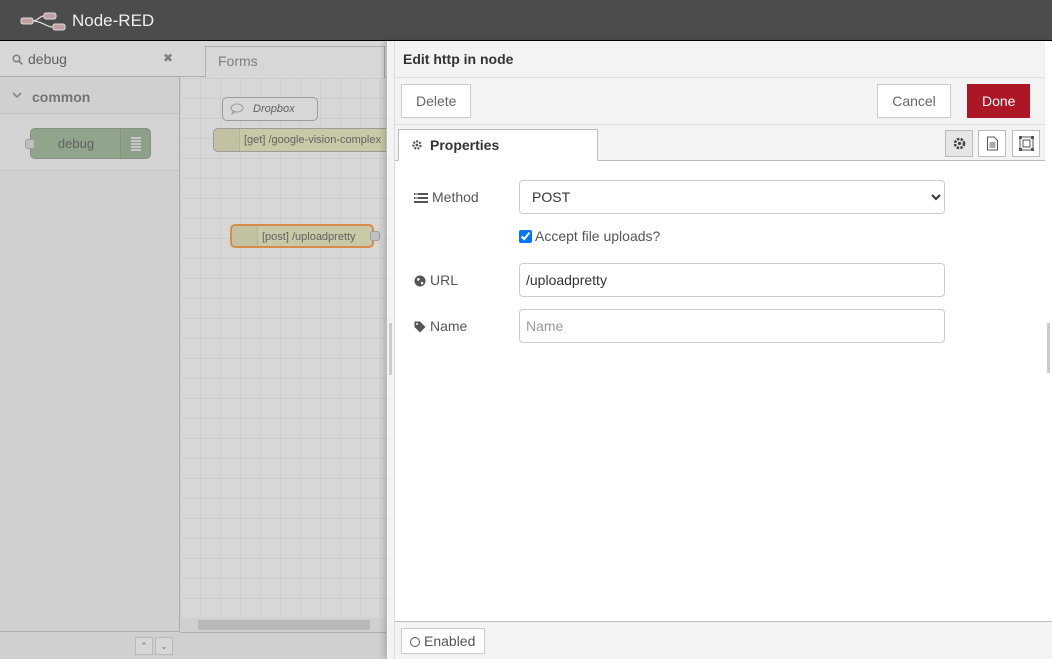 The height and width of the screenshot is (659, 1052). Describe the element at coordinates (723, 59) in the screenshot. I see `tray-header: Edit http in node` at that location.